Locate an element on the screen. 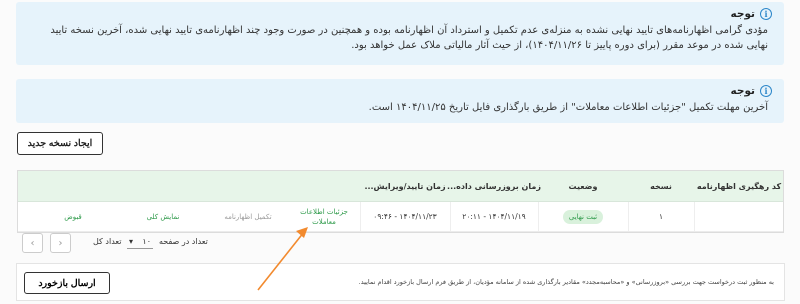 The image size is (800, 304). page-size-value: ۱۰ is located at coordinates (146, 241).